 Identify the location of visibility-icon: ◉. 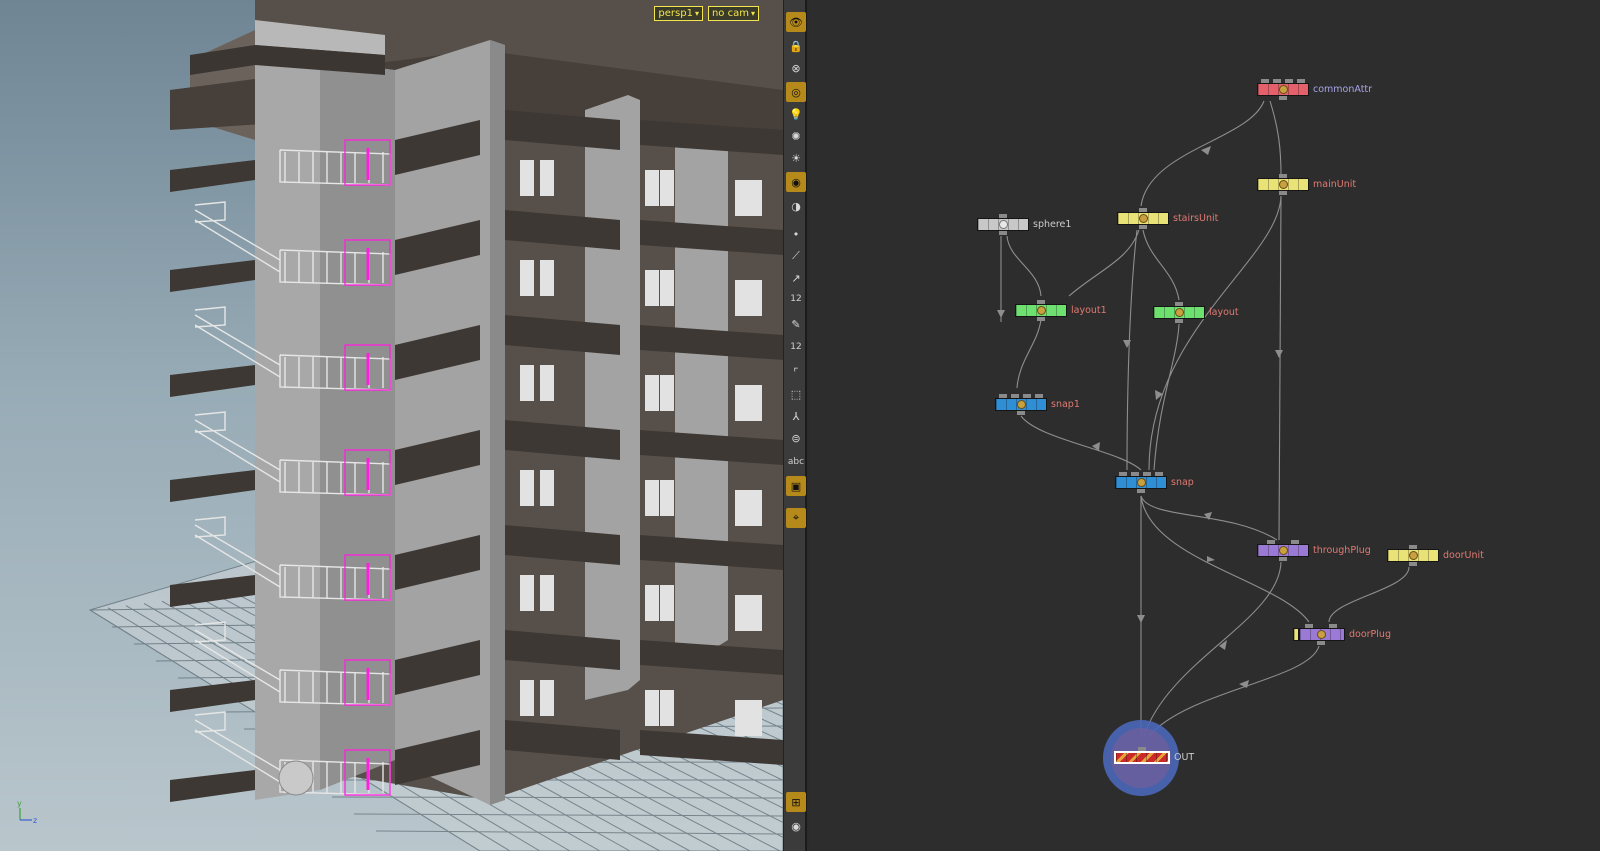
(796, 826).